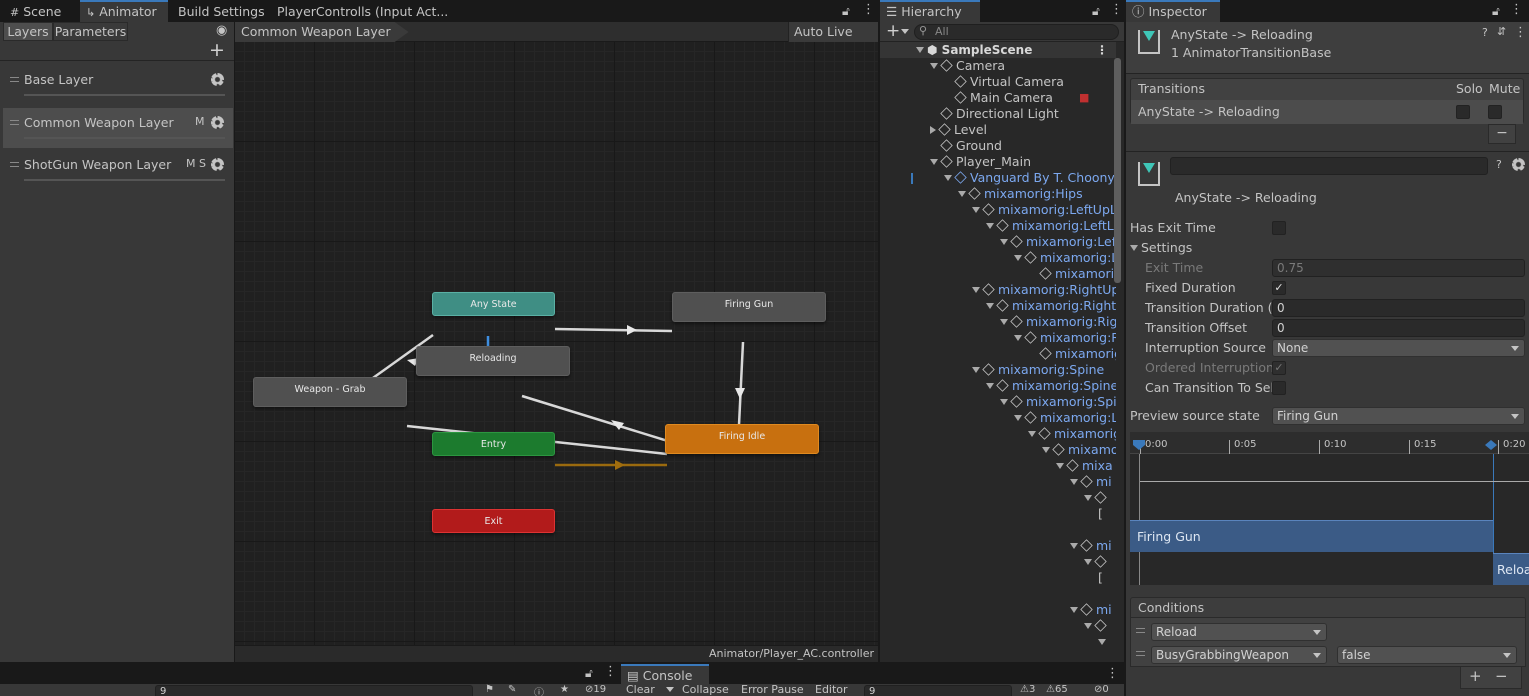 The height and width of the screenshot is (696, 1529). What do you see at coordinates (1427, 655) in the screenshot?
I see `condition-value-dropdown: false` at bounding box center [1427, 655].